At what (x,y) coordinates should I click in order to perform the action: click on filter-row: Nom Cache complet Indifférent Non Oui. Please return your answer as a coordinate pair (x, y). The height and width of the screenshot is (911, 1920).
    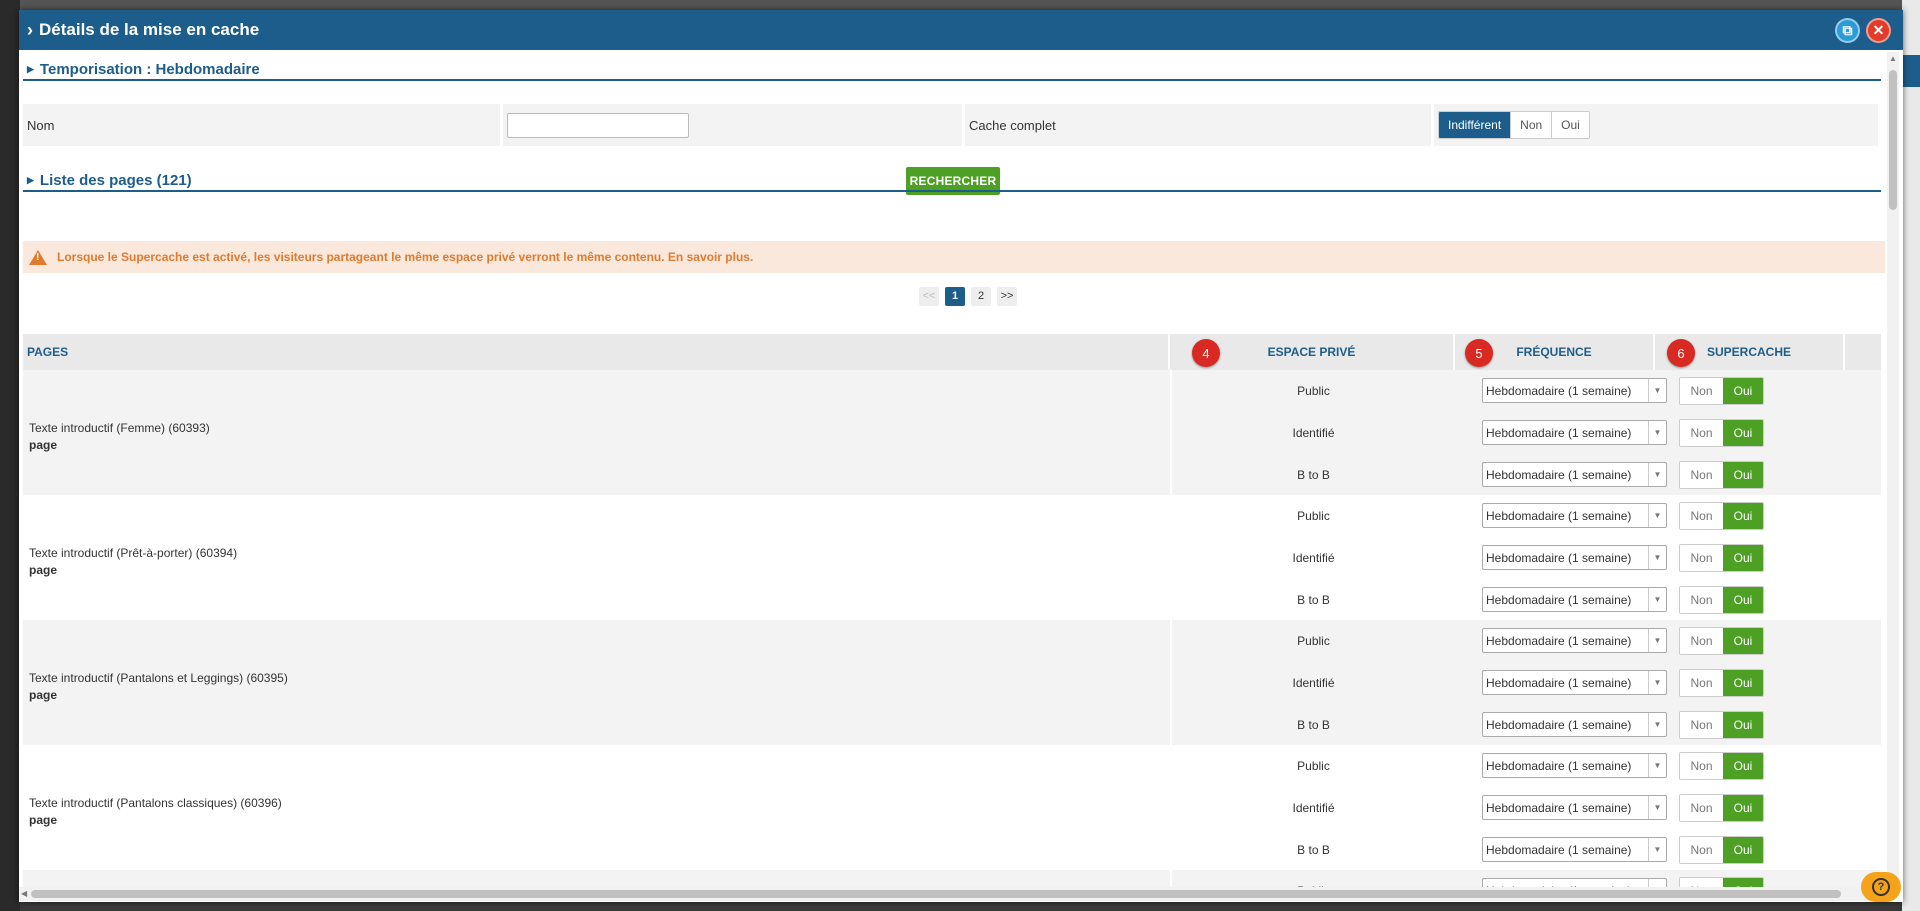
    Looking at the image, I should click on (952, 125).